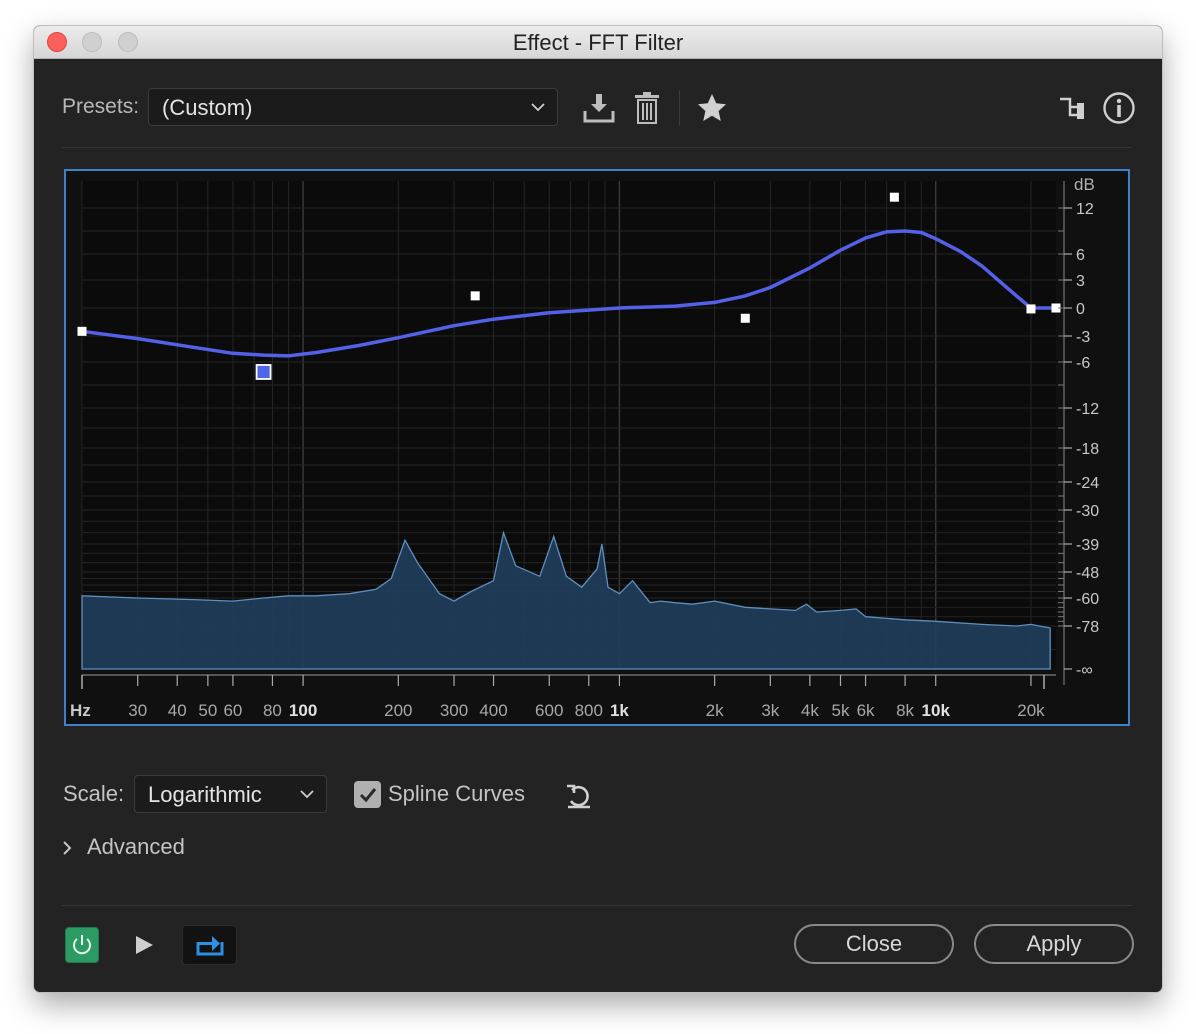 The width and height of the screenshot is (1196, 1034). Describe the element at coordinates (597, 147) in the screenshot. I see `toolbar-separator` at that location.